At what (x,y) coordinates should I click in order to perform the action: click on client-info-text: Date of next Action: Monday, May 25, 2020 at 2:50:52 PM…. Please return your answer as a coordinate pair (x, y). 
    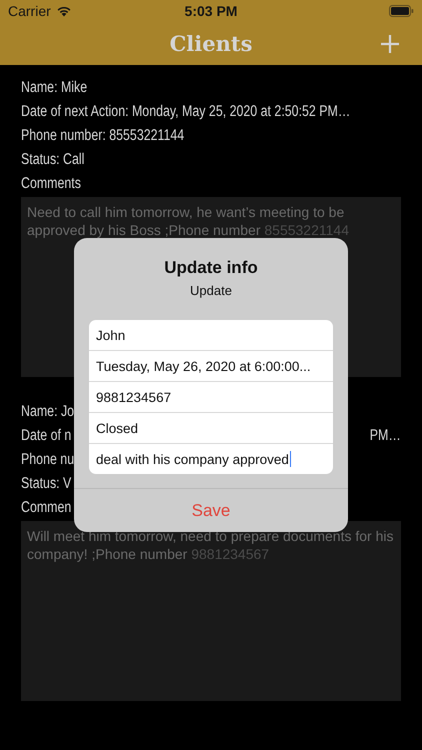
    Looking at the image, I should click on (185, 112).